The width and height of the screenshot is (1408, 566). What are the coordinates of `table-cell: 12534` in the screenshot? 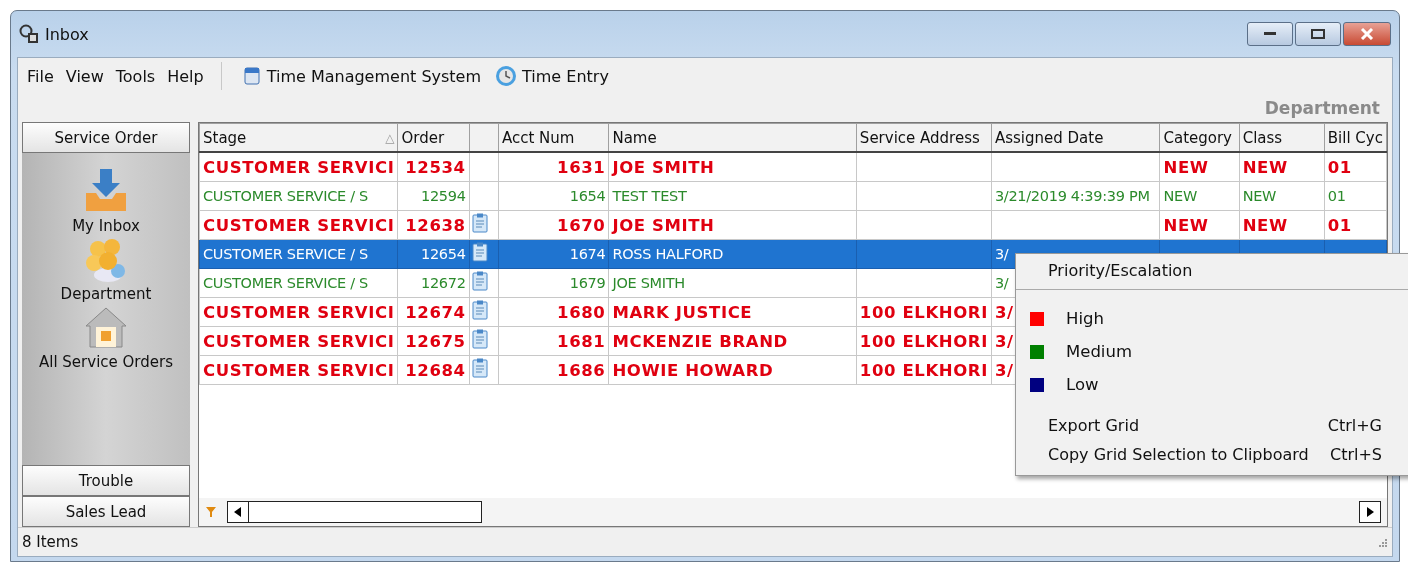 It's located at (433, 167).